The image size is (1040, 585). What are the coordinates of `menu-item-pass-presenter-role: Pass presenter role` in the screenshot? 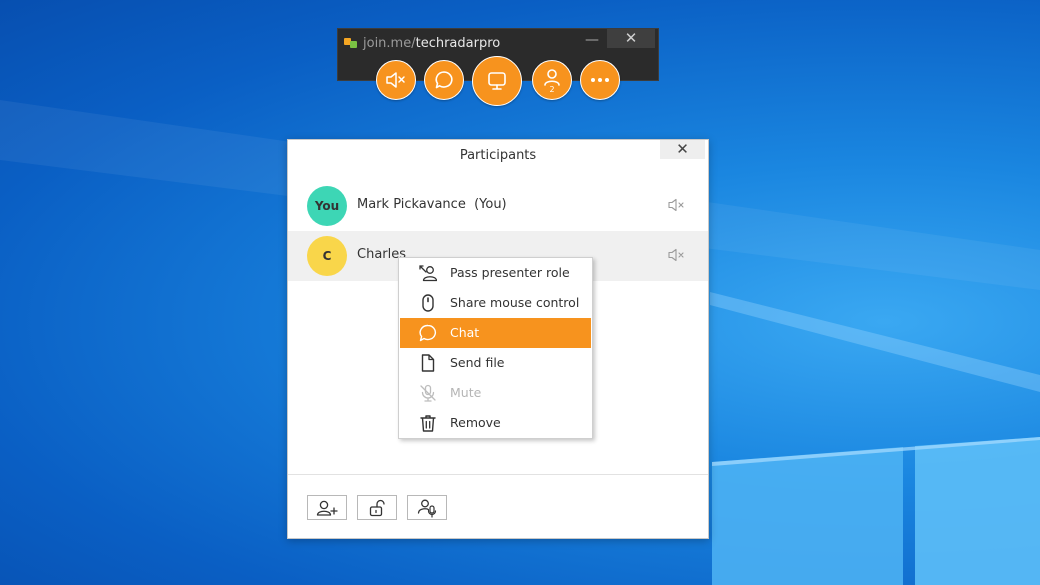 It's located at (495, 273).